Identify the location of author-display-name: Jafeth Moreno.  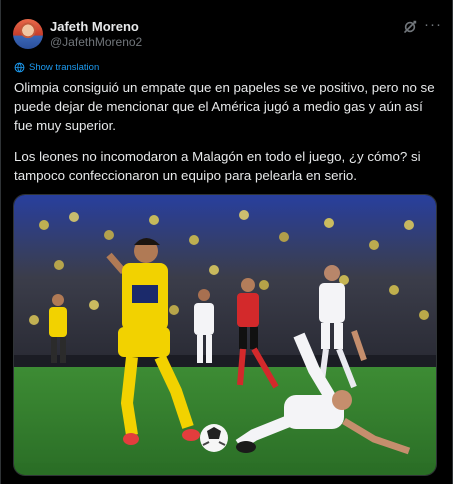
(94, 26).